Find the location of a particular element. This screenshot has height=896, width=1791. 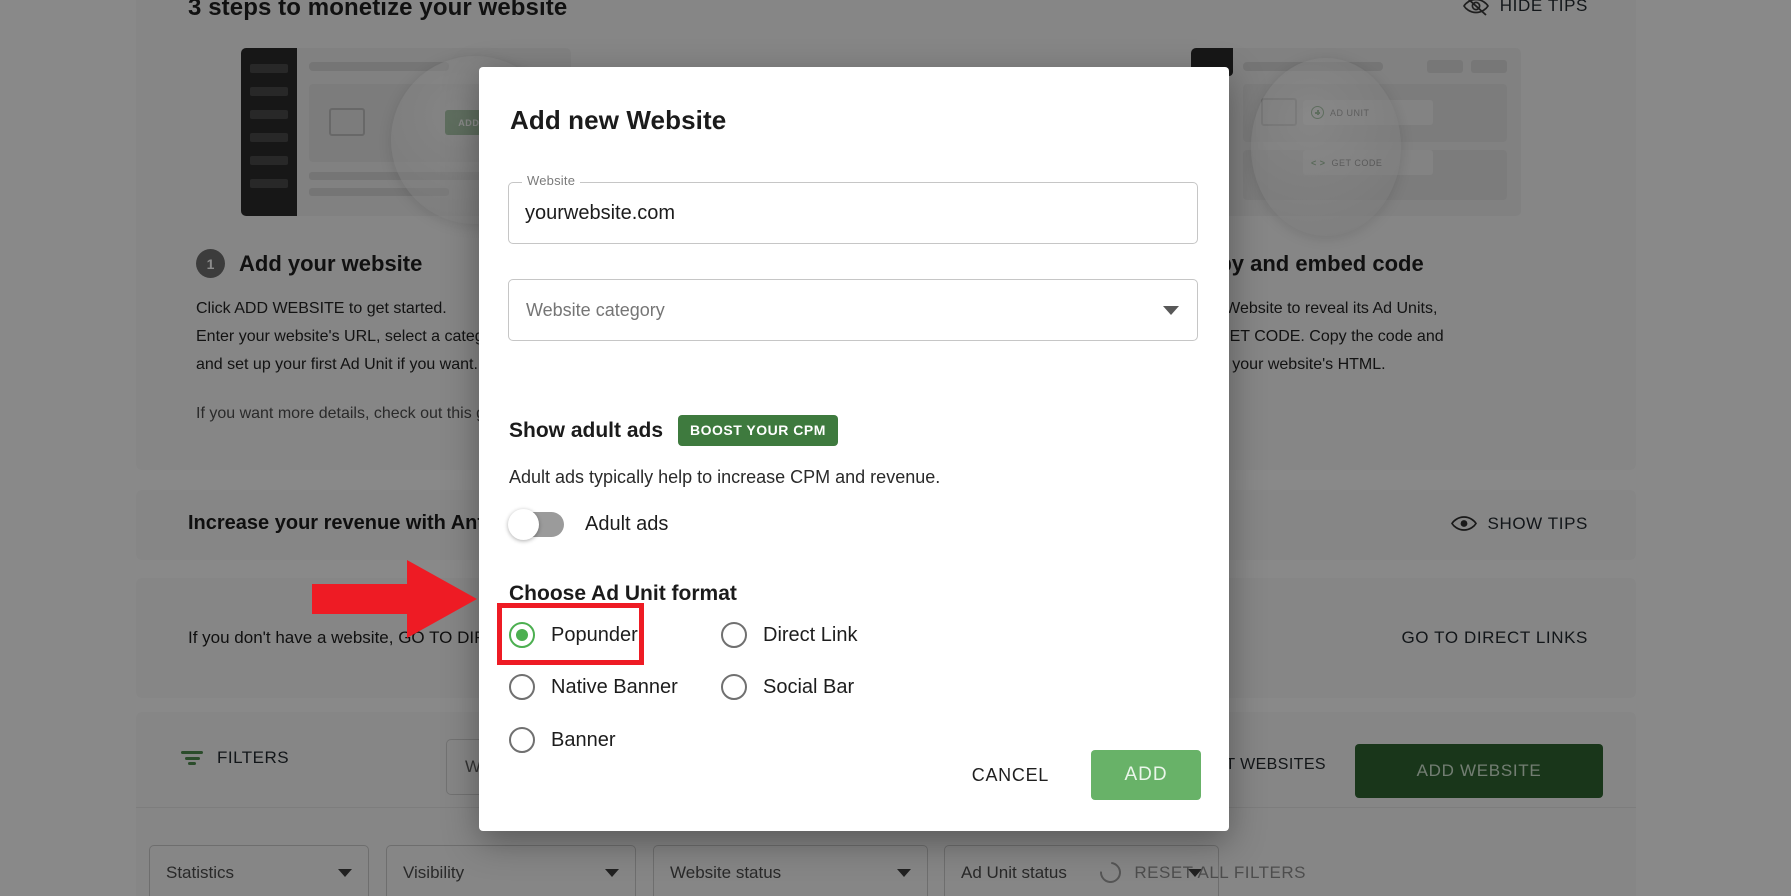

dialog-title: Add new Website is located at coordinates (618, 120).